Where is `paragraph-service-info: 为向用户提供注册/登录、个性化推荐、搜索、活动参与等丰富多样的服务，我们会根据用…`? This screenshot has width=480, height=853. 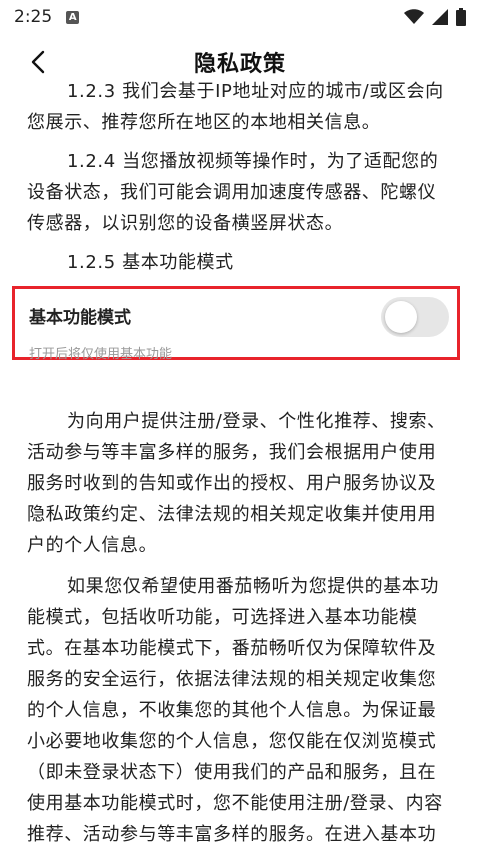
paragraph-service-info: 为向用户提供注册/登录、个性化推荐、搜索、活动参与等丰富多样的服务，我们会根据用… is located at coordinates (236, 483).